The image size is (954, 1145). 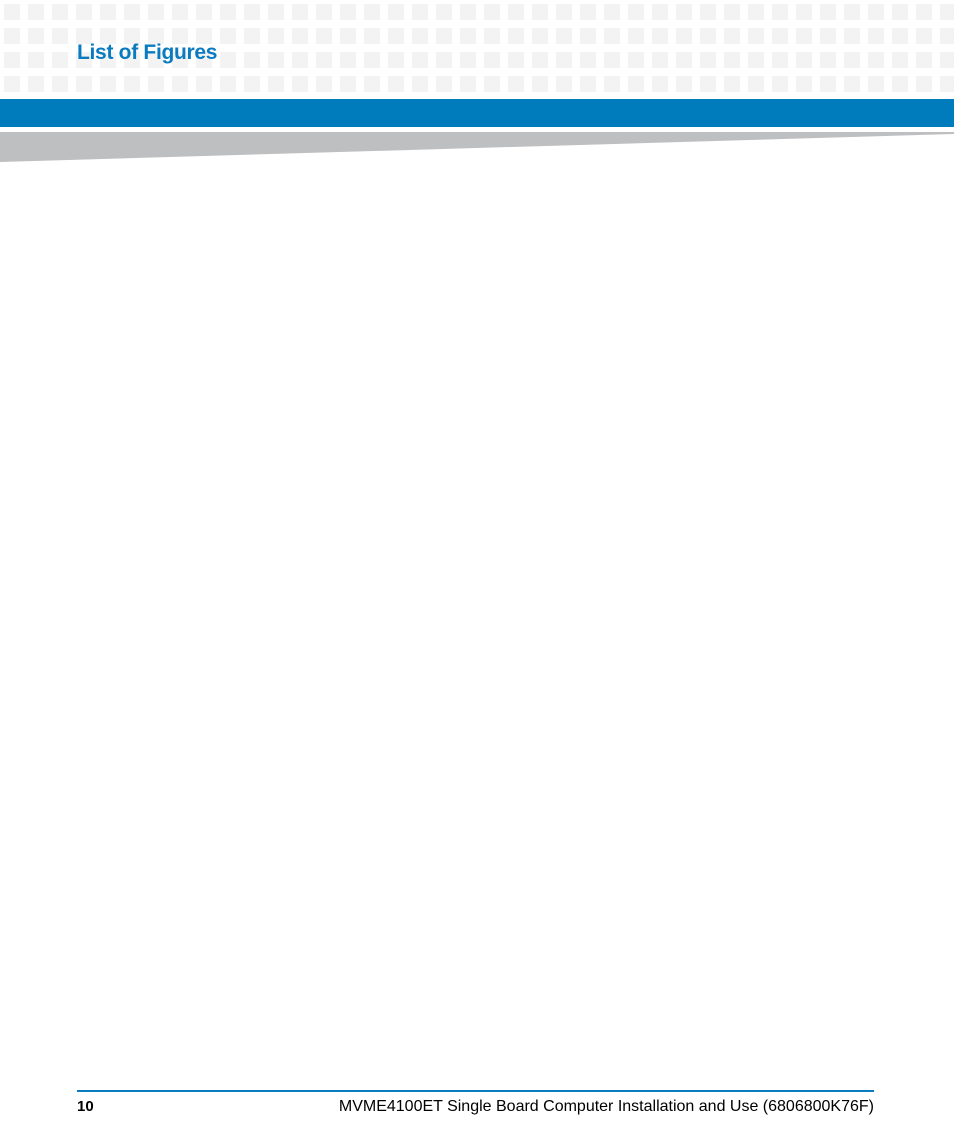 I want to click on page-number: 10, so click(x=85, y=1106).